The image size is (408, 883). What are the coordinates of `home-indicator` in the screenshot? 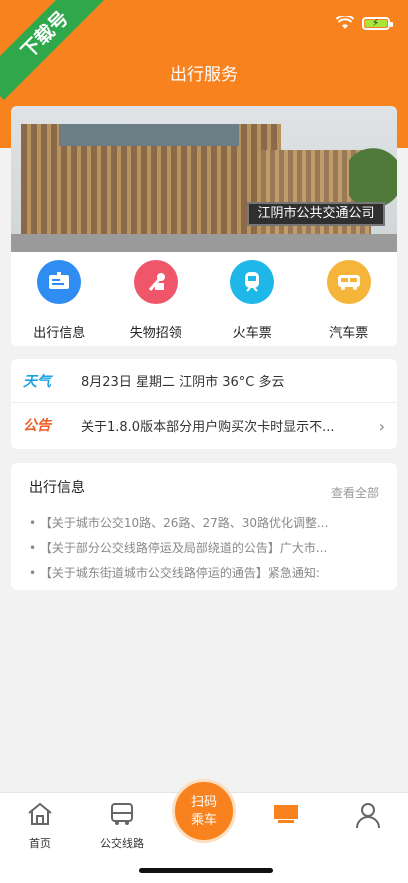 It's located at (206, 870).